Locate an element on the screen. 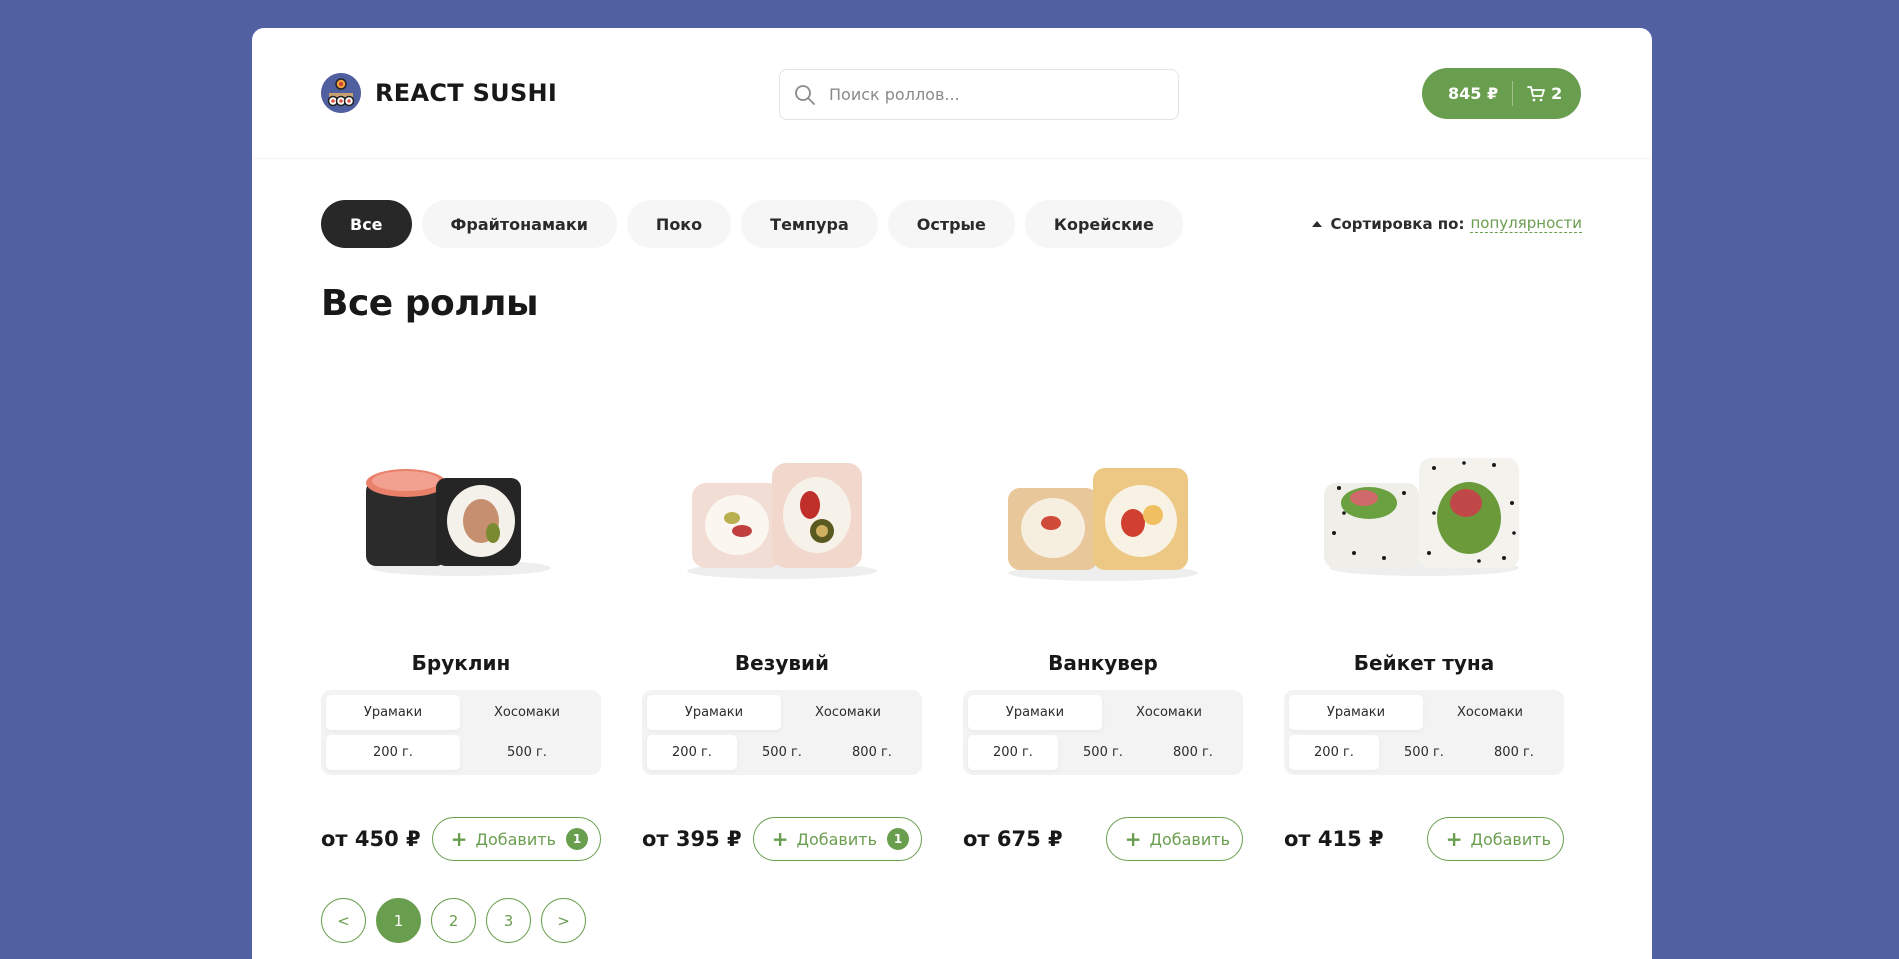 This screenshot has width=1899, height=959. size-options: 200 г. 500 г. is located at coordinates (461, 752).